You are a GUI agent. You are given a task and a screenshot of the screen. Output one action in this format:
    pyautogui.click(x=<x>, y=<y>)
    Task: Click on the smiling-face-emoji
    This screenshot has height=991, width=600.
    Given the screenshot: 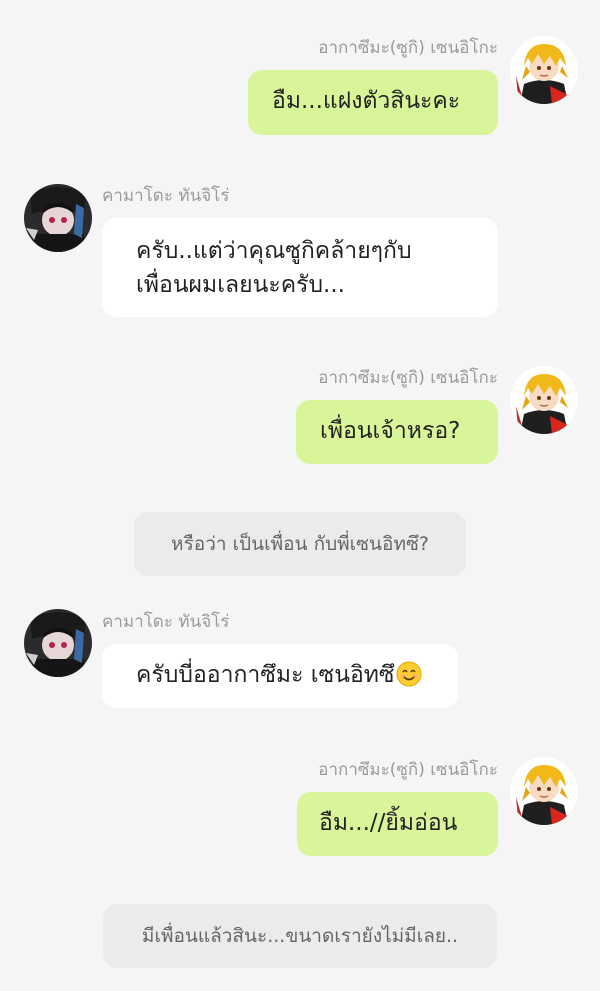 What is the action you would take?
    pyautogui.click(x=409, y=674)
    